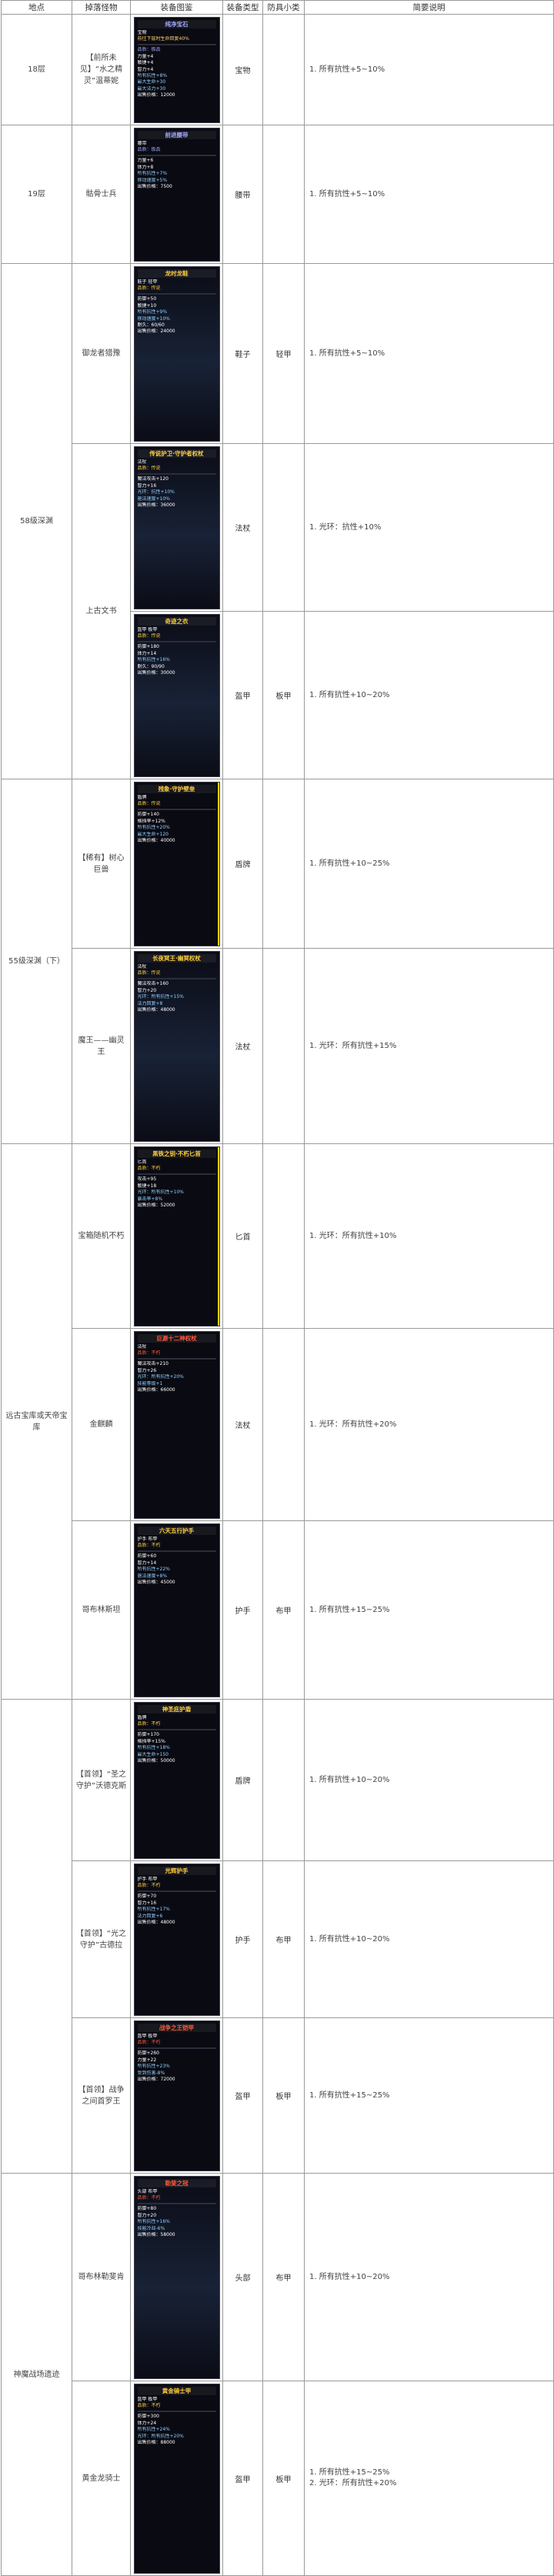 The image size is (554, 2576). Describe the element at coordinates (156, 1205) in the screenshot. I see `card-stat-line: 出售价格：52000` at that location.